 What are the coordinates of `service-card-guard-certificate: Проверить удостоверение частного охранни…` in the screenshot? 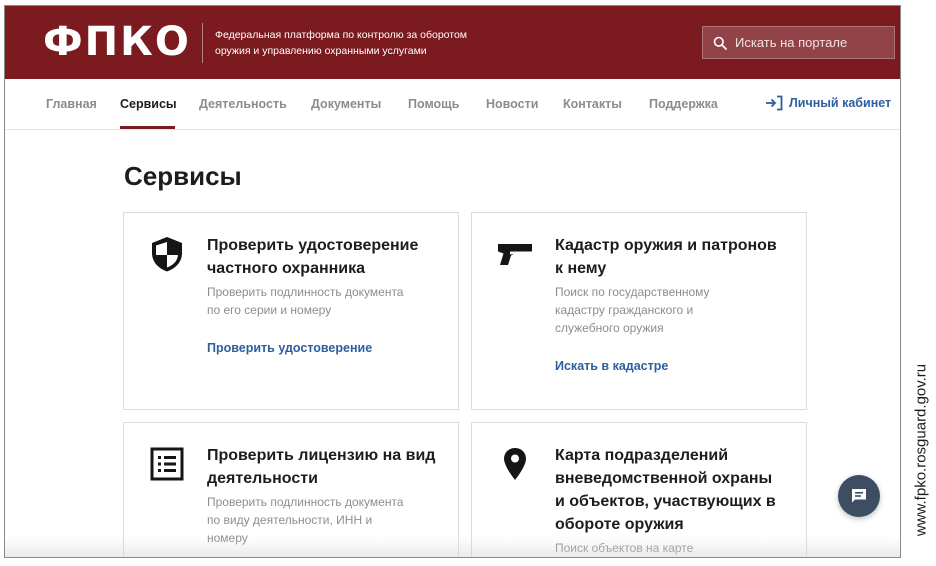 It's located at (291, 311).